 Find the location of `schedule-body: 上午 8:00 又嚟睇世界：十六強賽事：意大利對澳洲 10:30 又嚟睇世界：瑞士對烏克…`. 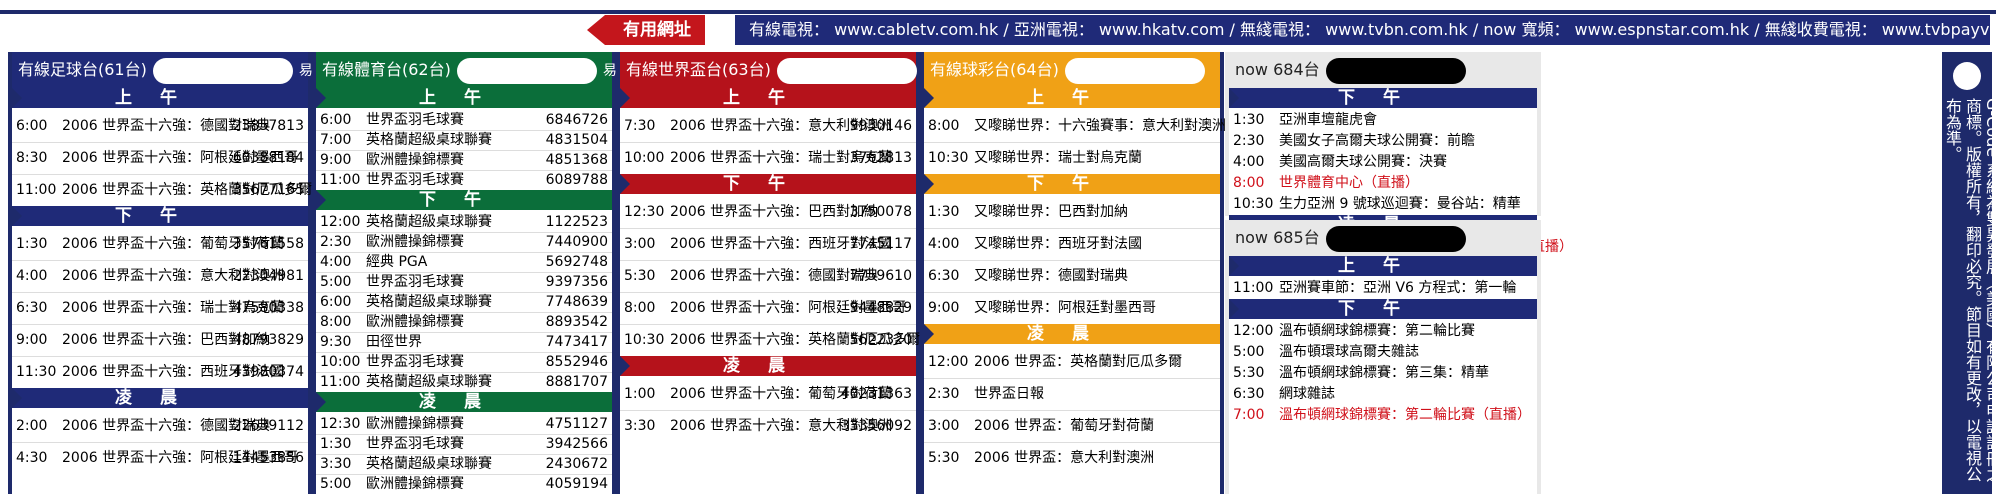

schedule-body: 上午 8:00 又嚟睇世界：十六強賽事：意大利對澳洲 10:30 又嚟睇世界：瑞士對烏克… is located at coordinates (1075, 291).